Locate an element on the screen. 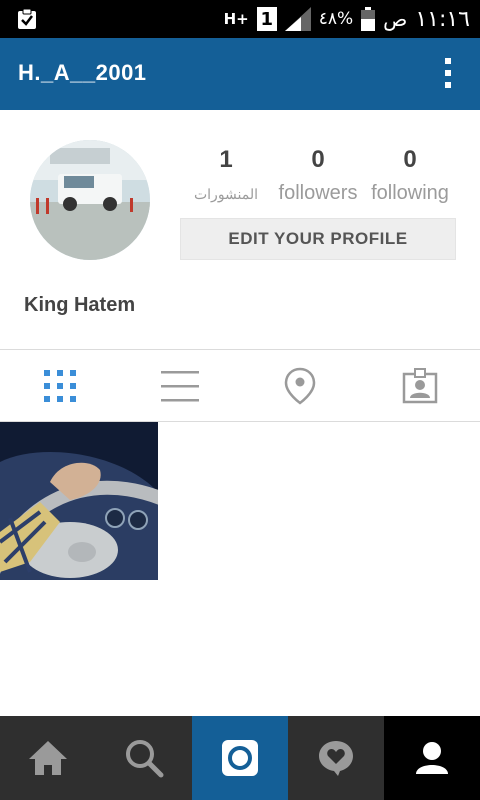 The height and width of the screenshot is (800, 480). sim-indicator: 1 is located at coordinates (266, 19).